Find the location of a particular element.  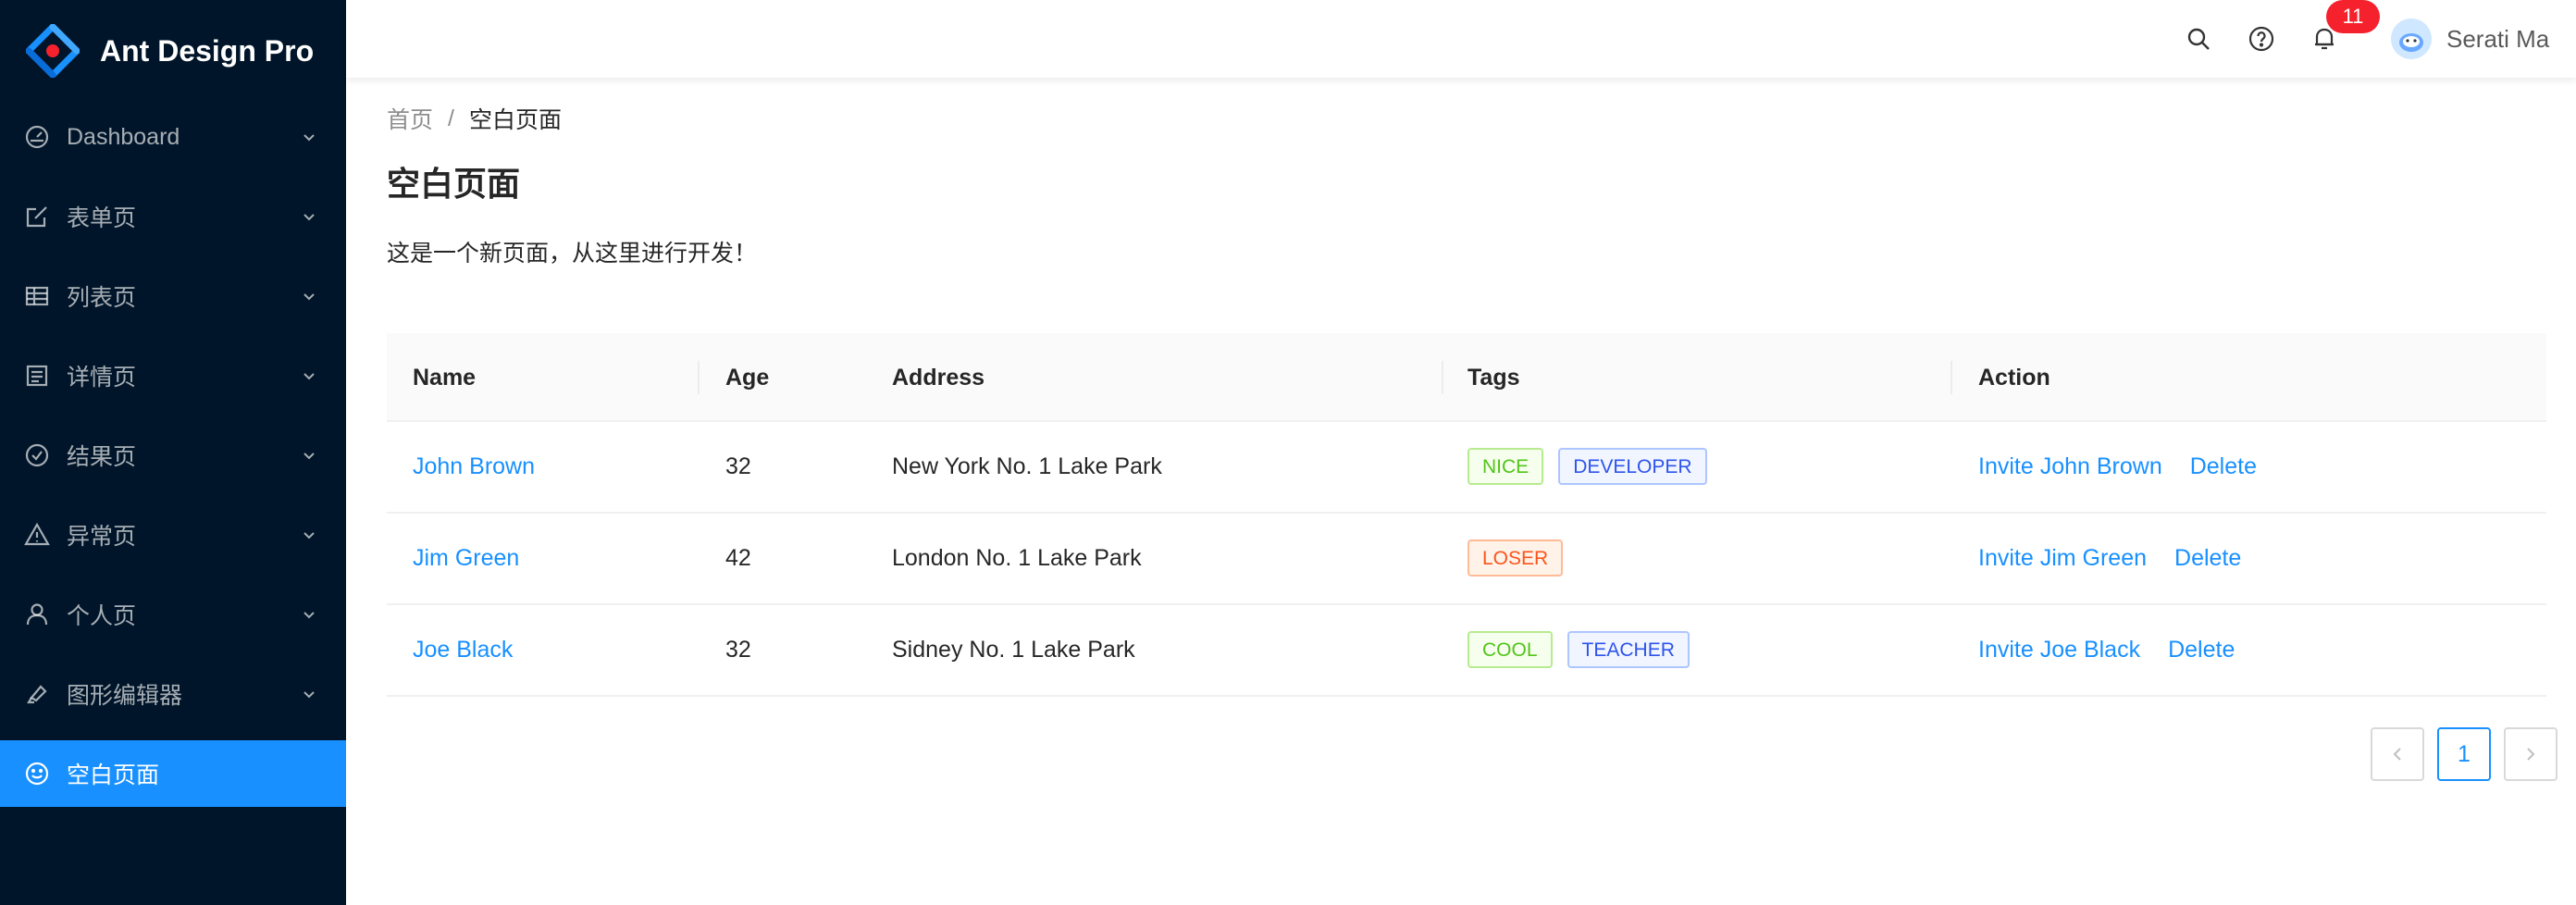

table-icon is located at coordinates (37, 296).